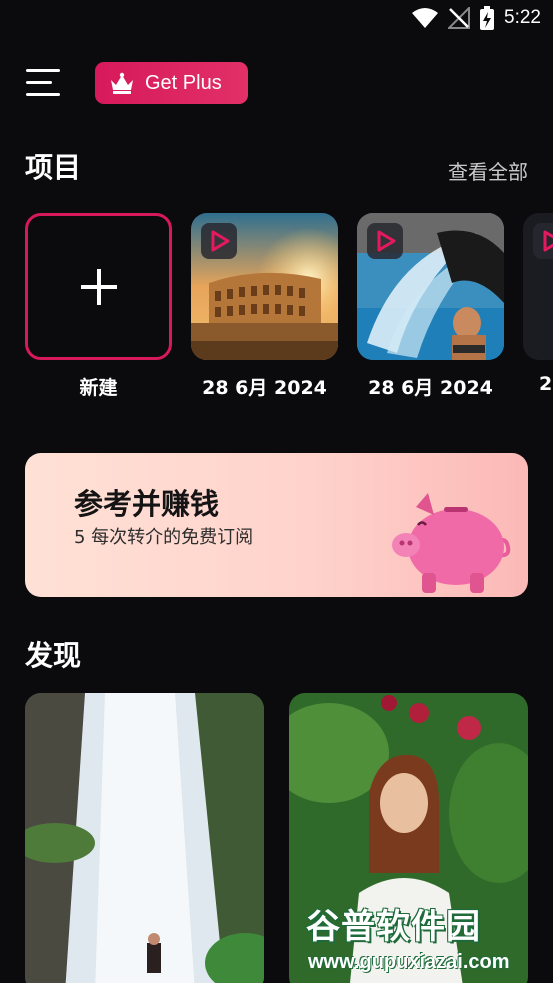 Image resolution: width=553 pixels, height=983 pixels. I want to click on no-signal-icon, so click(459, 18).